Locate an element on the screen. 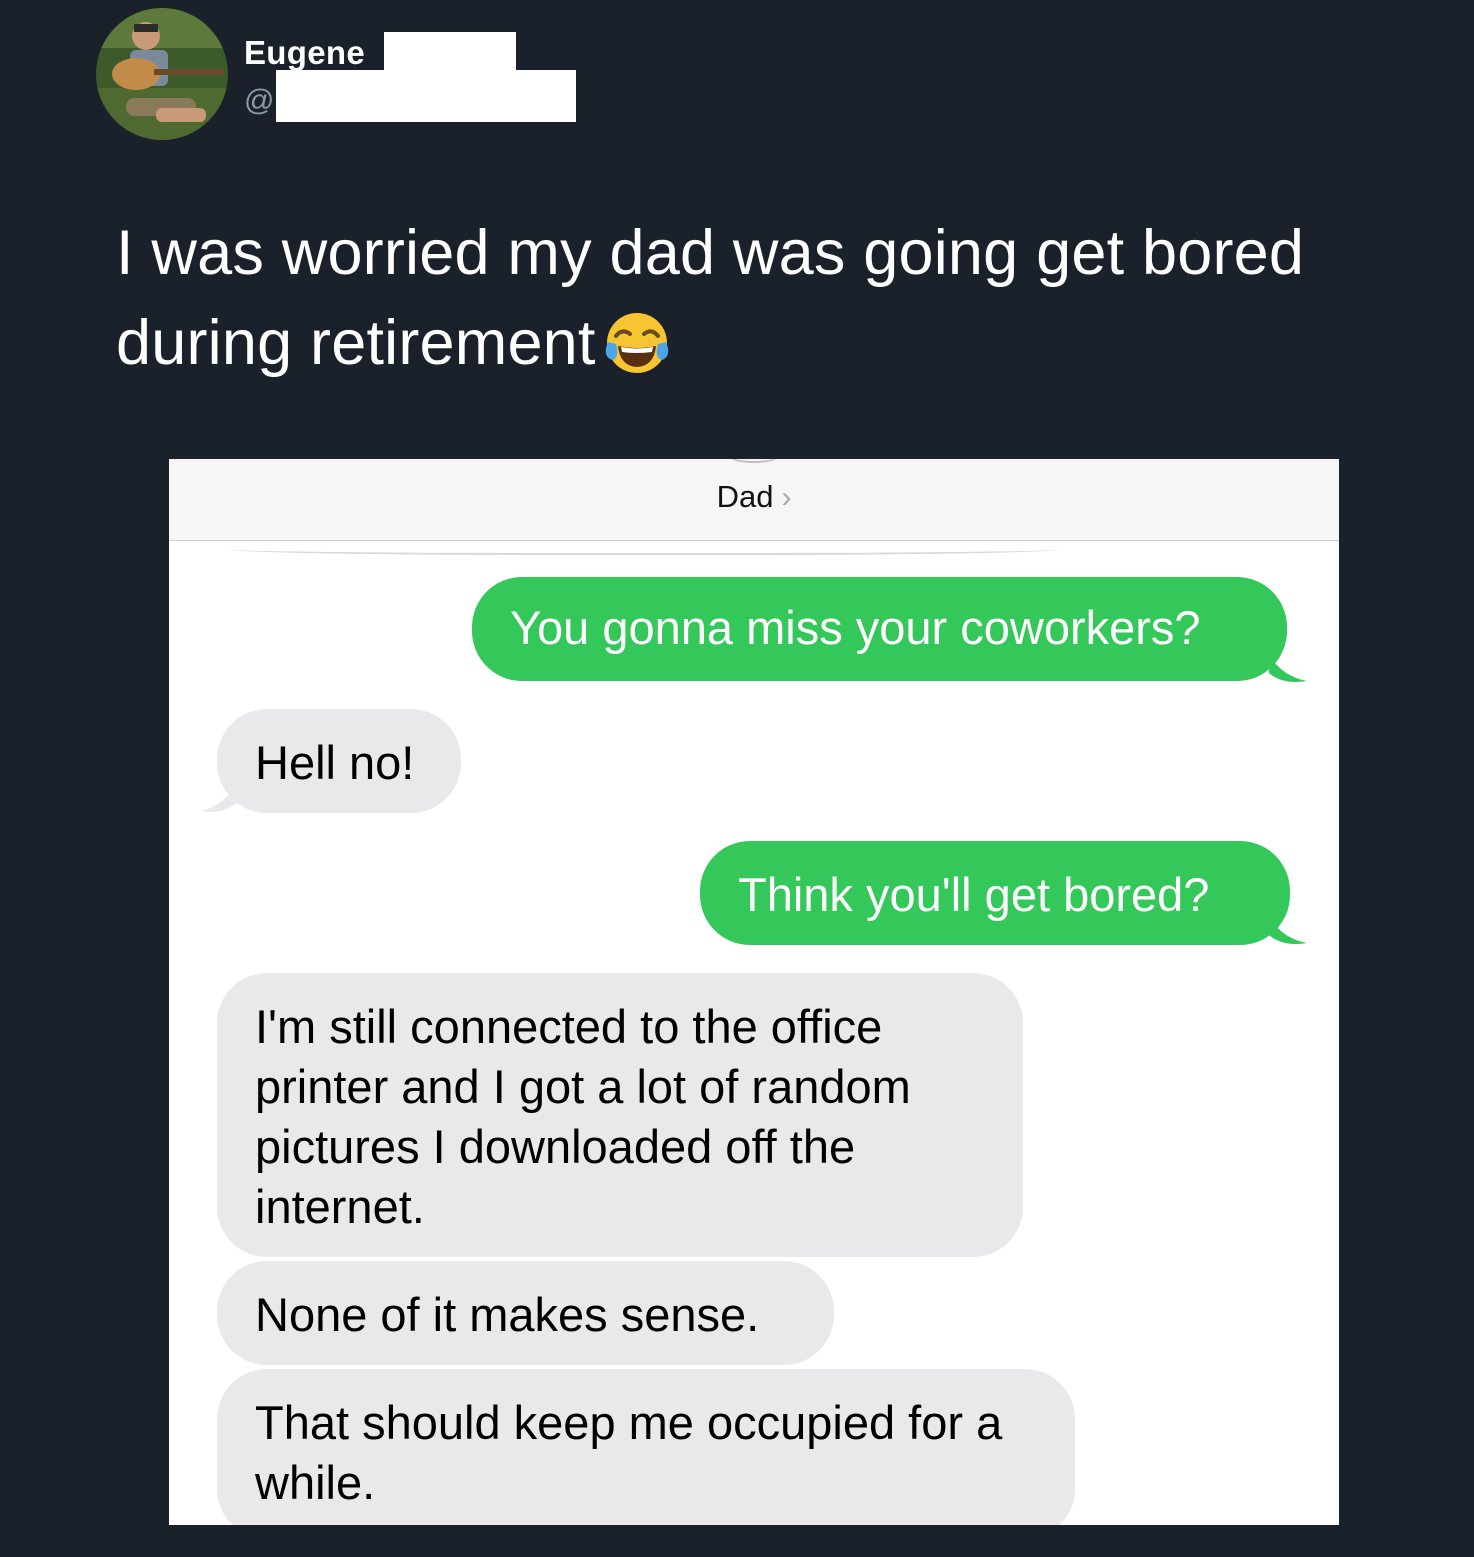 The image size is (1474, 1557). message-text: None of it makes sense. is located at coordinates (507, 1314).